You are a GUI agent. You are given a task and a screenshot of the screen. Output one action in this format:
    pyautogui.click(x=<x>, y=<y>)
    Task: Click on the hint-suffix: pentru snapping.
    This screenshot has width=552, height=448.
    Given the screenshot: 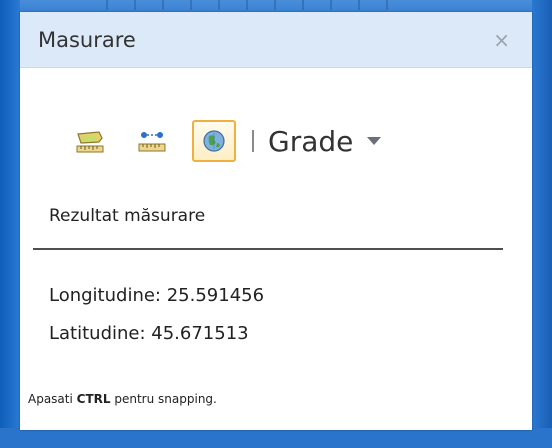 What is the action you would take?
    pyautogui.click(x=165, y=399)
    